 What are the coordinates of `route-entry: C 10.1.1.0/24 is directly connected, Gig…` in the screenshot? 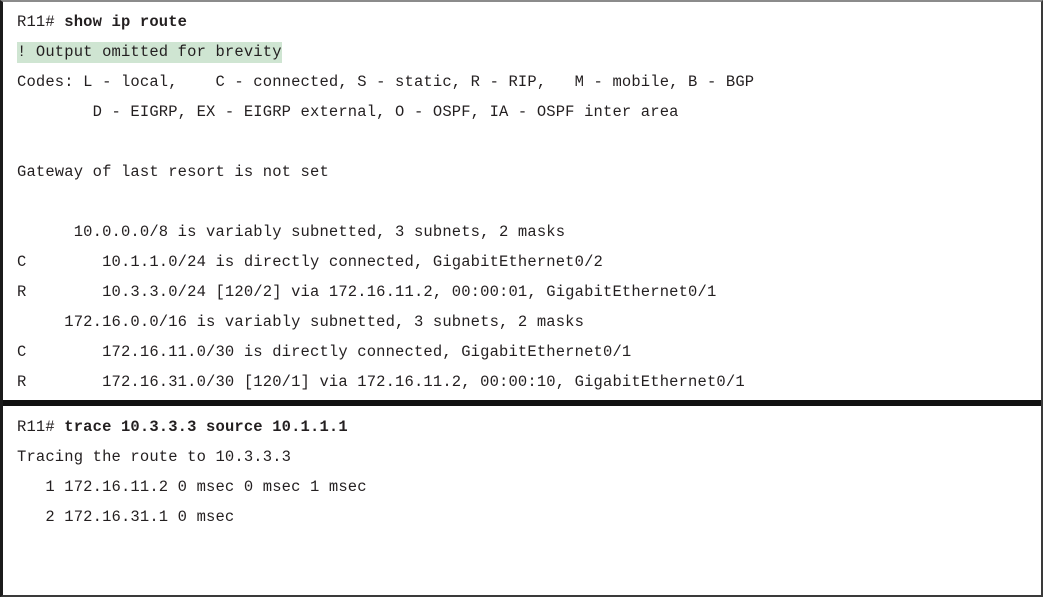 It's located at (310, 262).